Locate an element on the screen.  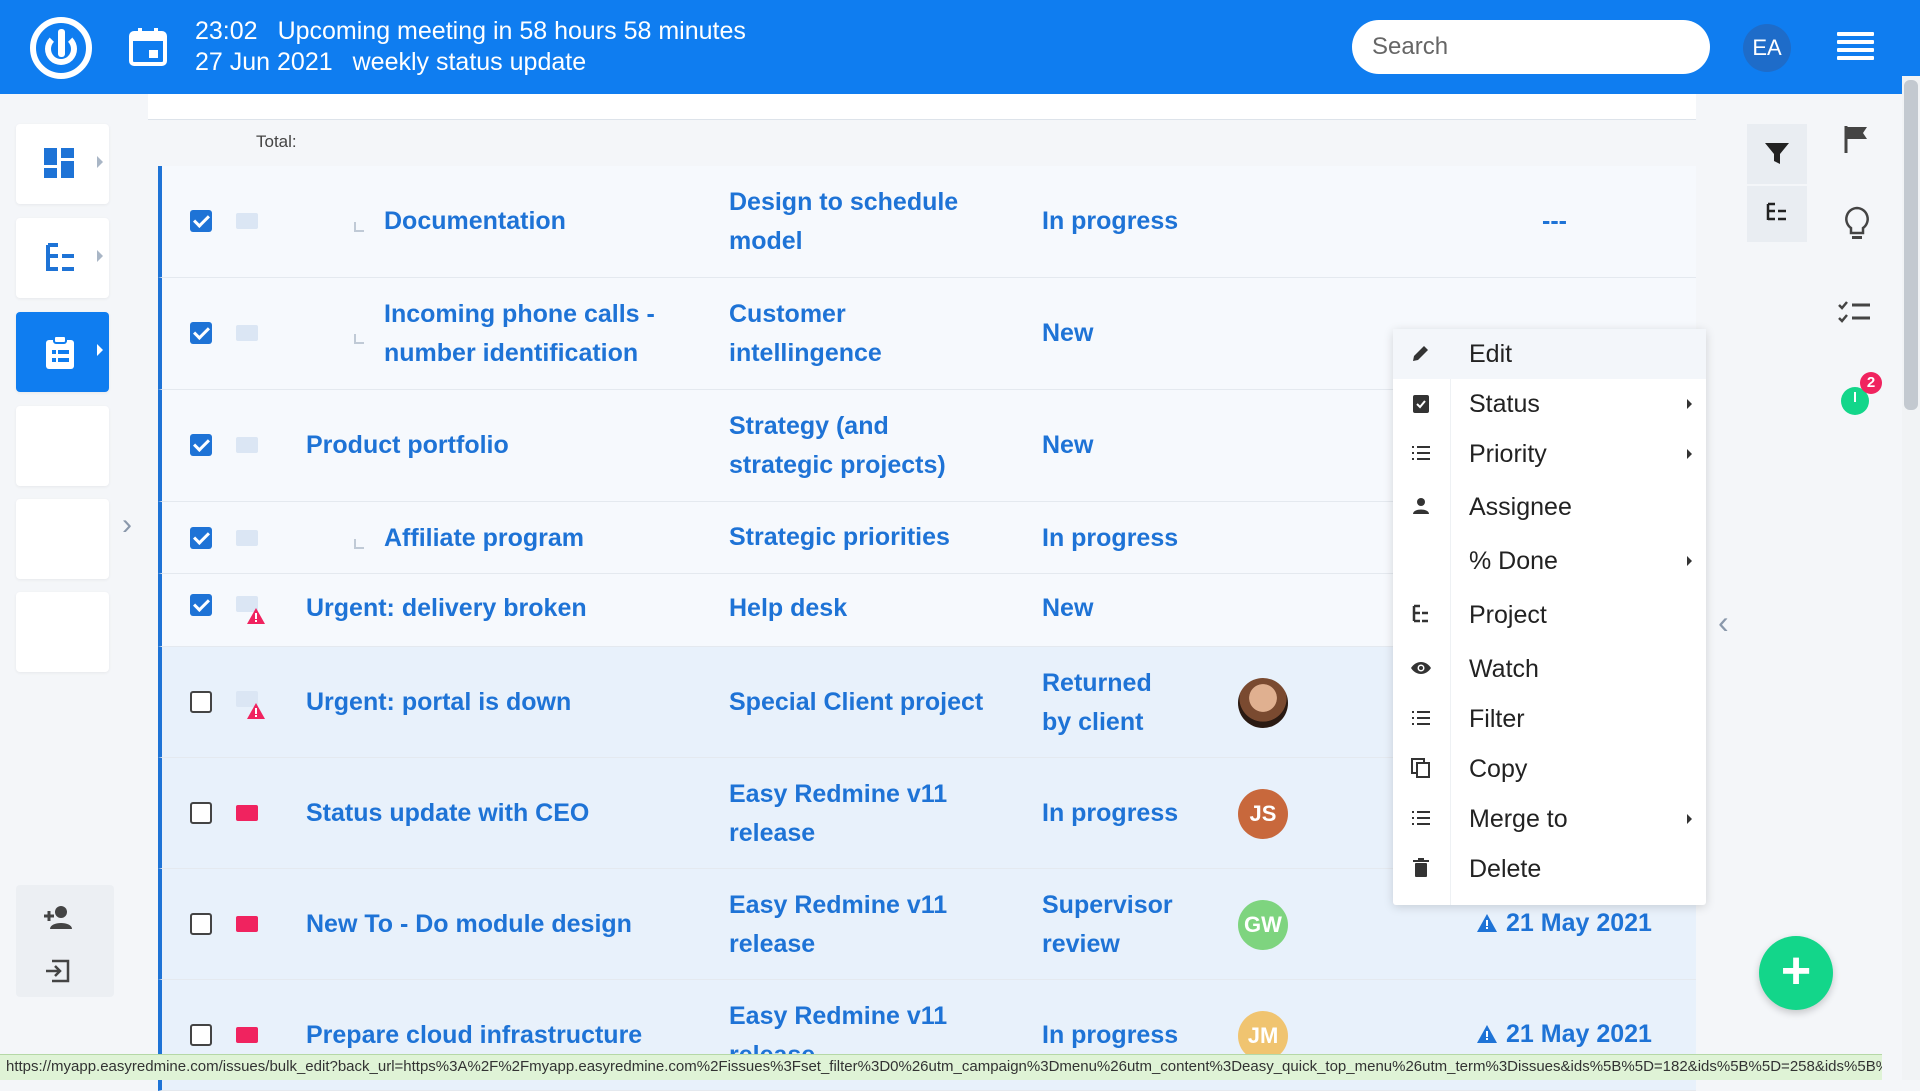
filter-icon is located at coordinates (1777, 153).